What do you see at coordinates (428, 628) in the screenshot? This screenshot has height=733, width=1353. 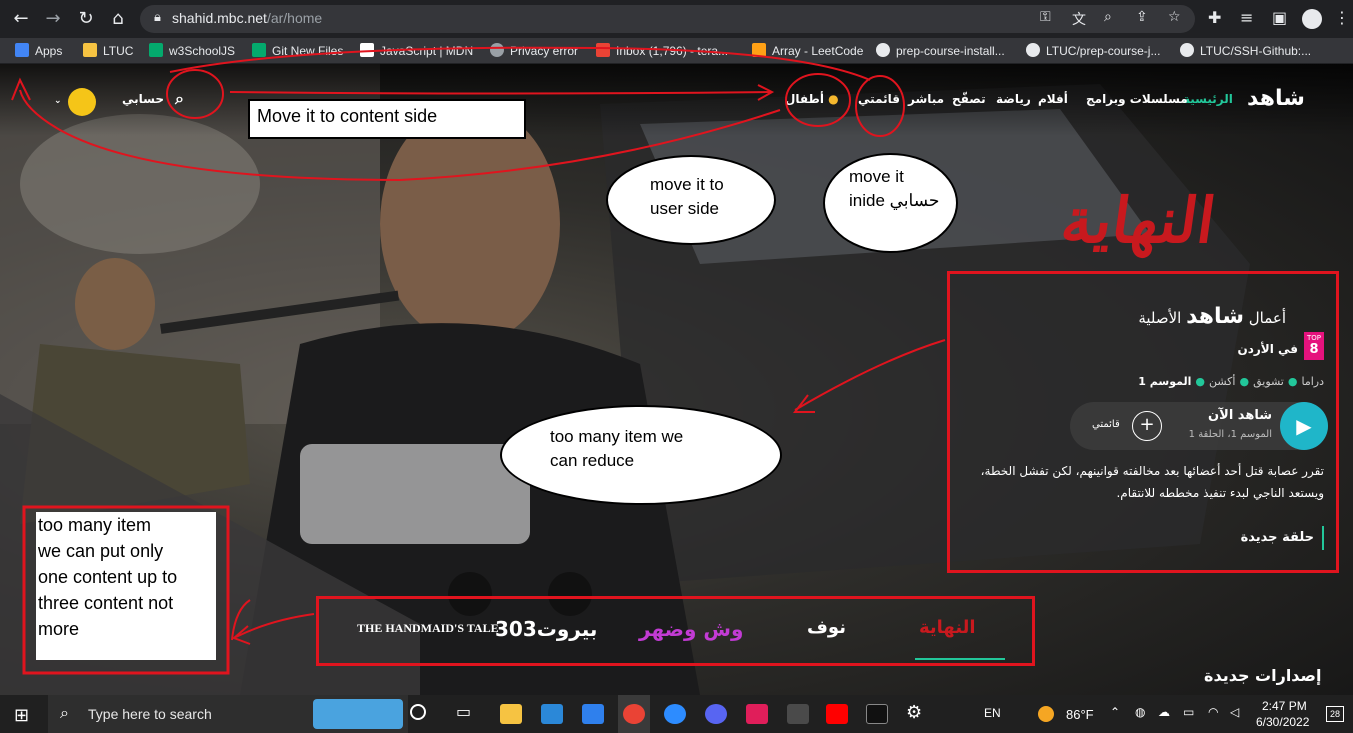 I see `show-logo-handmaids-tale: THE HANDMAID'S TALE` at bounding box center [428, 628].